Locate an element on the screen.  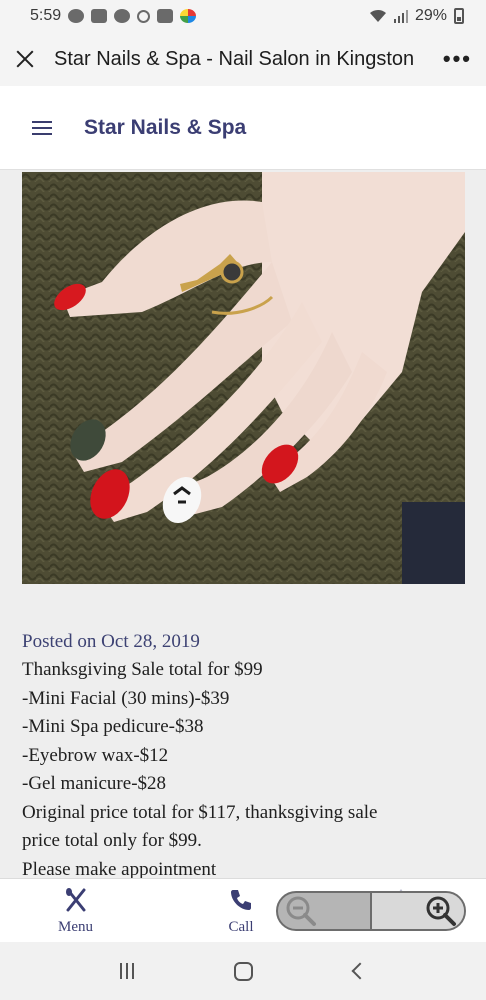
hamburger-icon is located at coordinates (42, 127).